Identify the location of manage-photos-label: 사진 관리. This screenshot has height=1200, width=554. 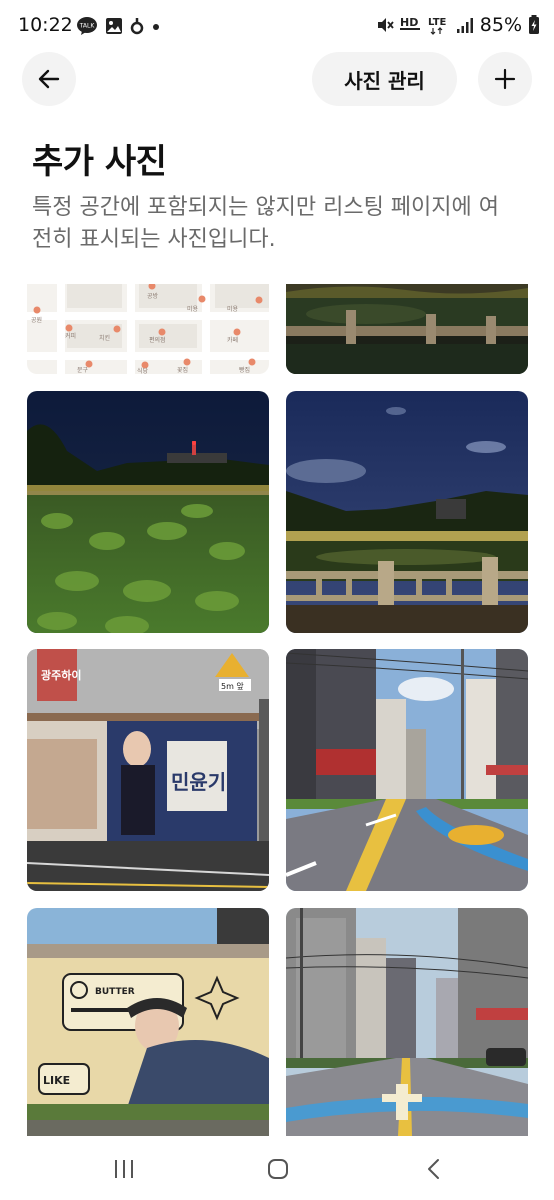
(384, 80).